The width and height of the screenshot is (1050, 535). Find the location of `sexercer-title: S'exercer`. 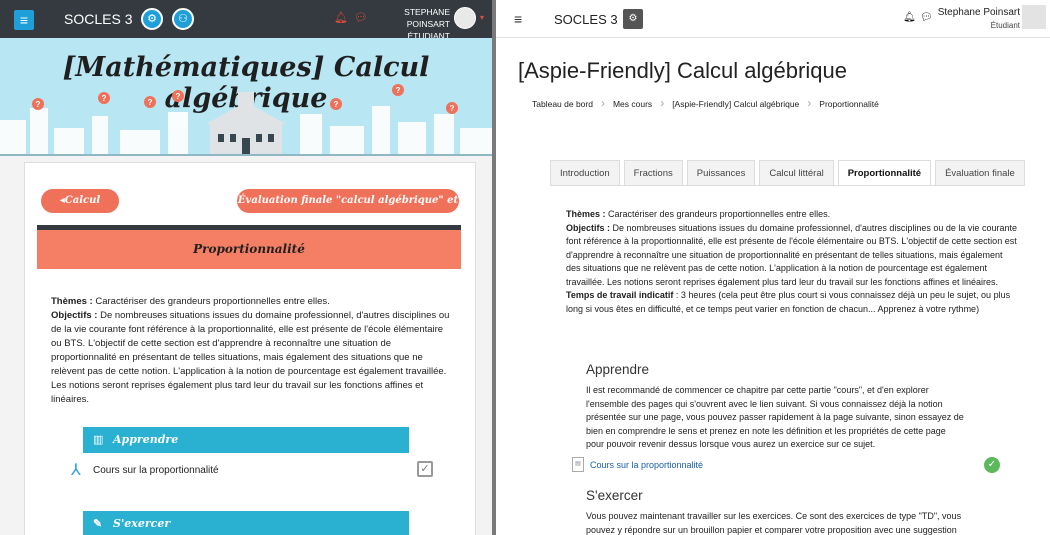

sexercer-title: S'exercer is located at coordinates (614, 495).